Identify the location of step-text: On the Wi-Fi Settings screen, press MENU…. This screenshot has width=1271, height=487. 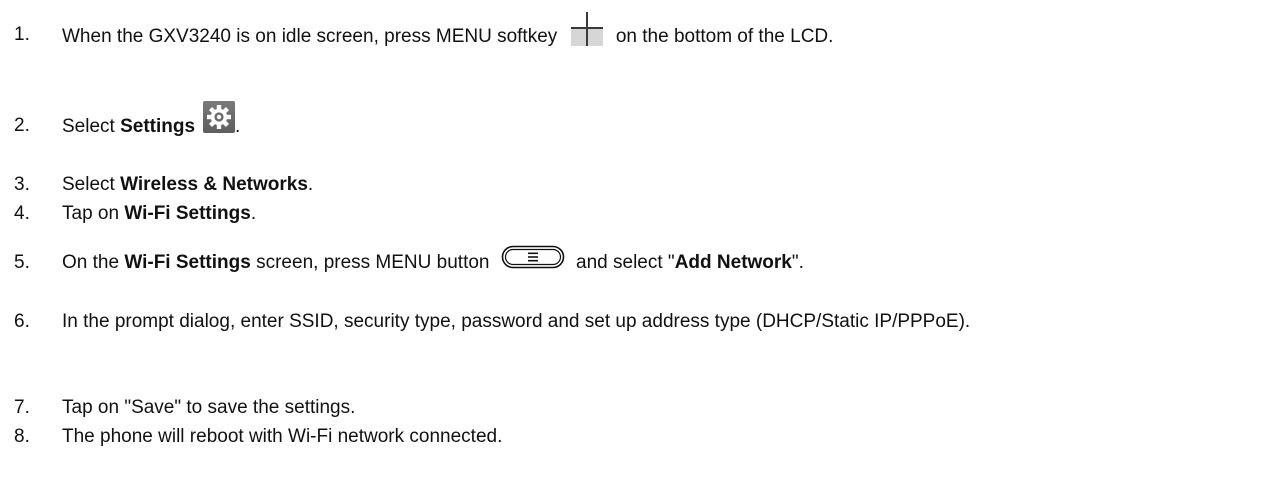
(660, 261).